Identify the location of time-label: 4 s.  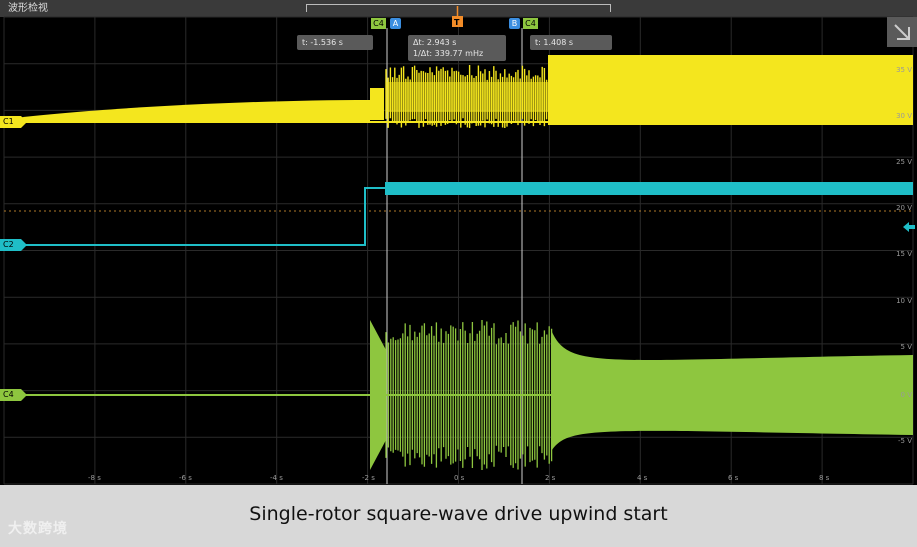
(642, 478).